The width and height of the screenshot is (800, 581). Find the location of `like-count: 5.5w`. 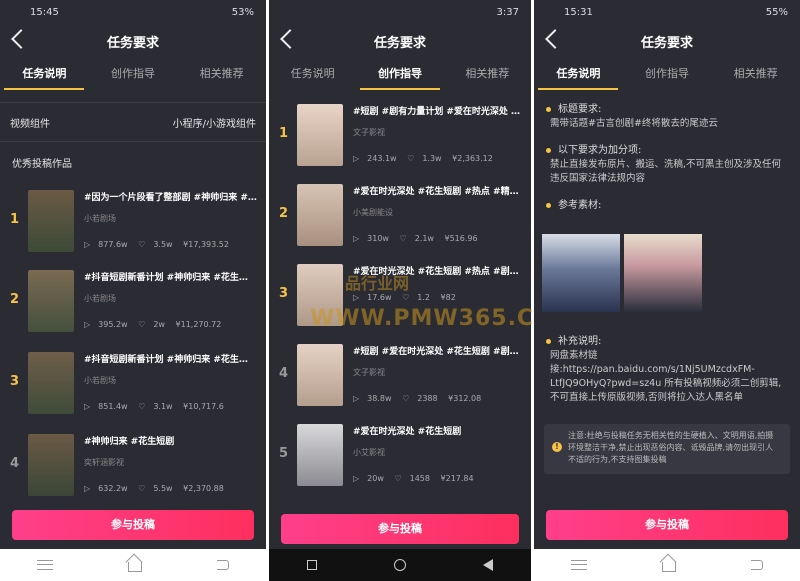

like-count: 5.5w is located at coordinates (163, 488).